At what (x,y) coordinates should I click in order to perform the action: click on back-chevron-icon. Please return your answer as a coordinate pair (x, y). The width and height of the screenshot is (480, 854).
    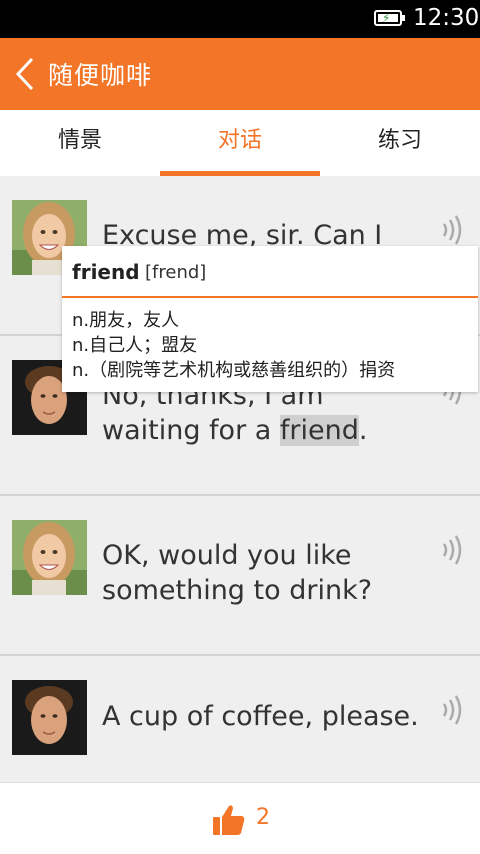
    Looking at the image, I should click on (27, 74).